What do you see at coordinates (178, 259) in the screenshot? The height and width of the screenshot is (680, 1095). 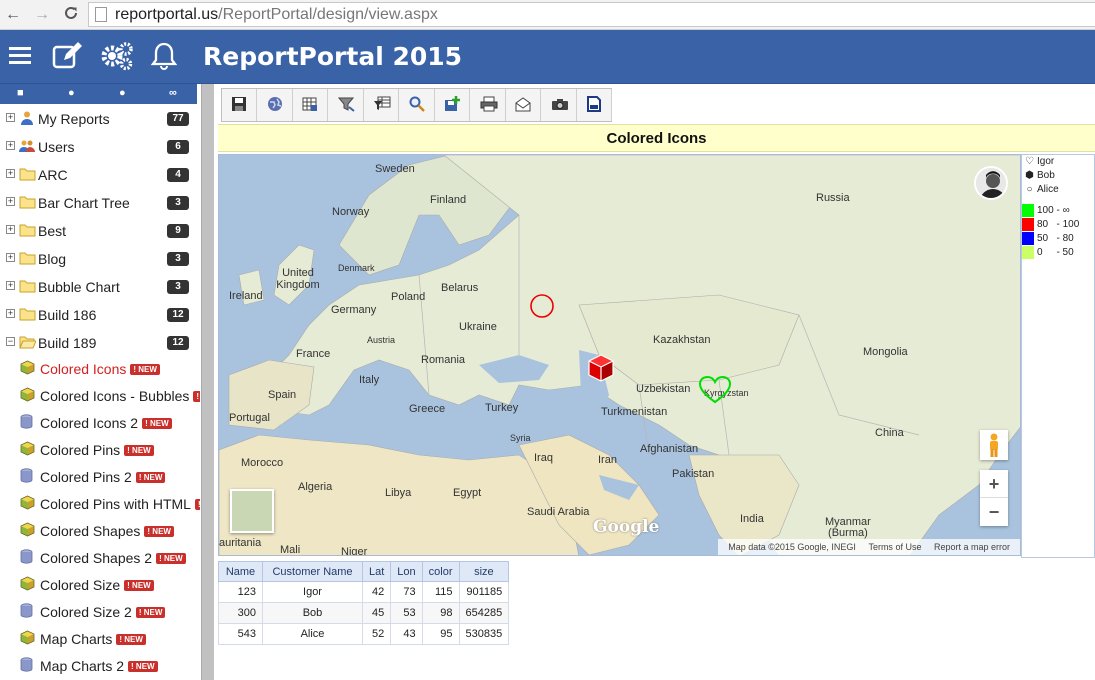 I see `count-badge: 3` at bounding box center [178, 259].